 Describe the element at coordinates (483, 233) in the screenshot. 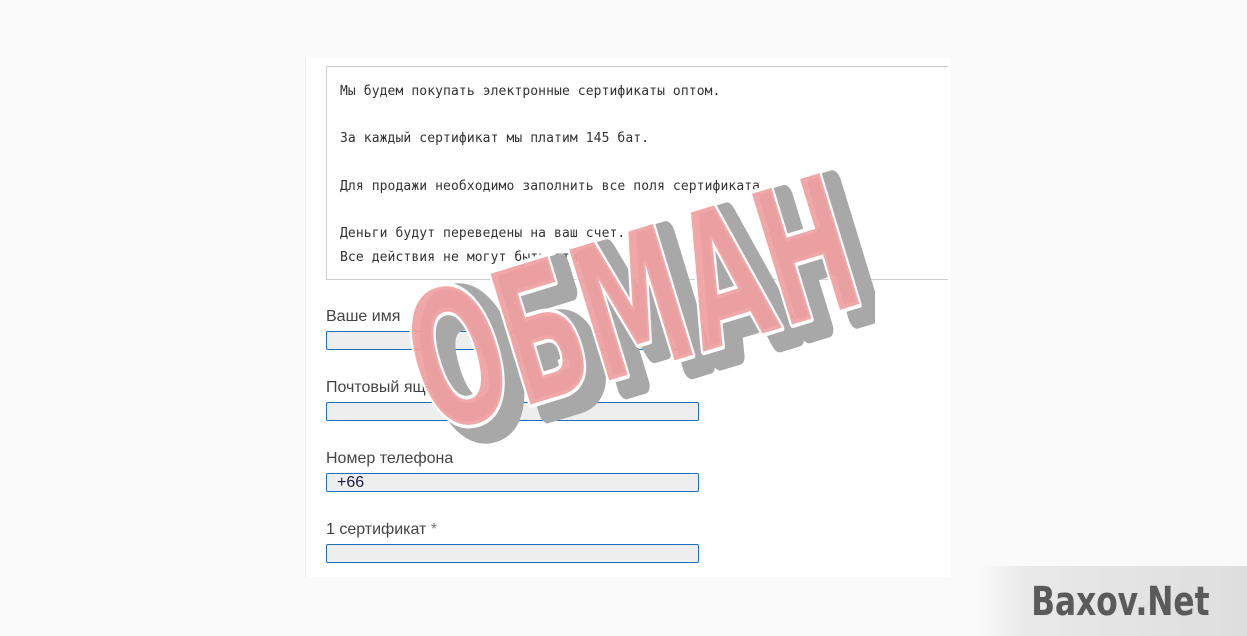

I see `notice-line-4: Деньги будут переведены на ваш счет.` at that location.